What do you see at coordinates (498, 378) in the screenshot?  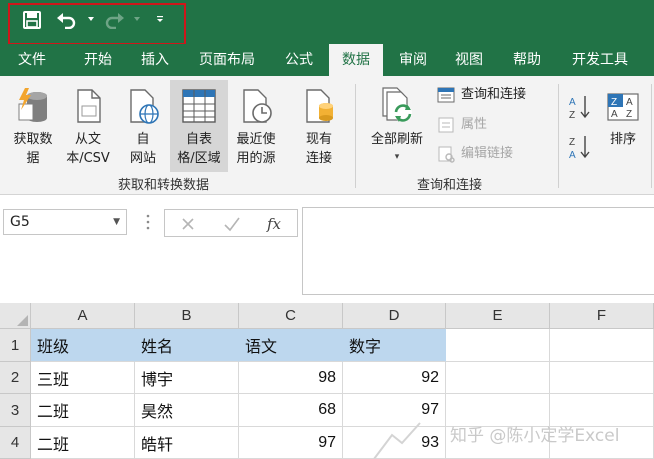 I see `cell-e2` at bounding box center [498, 378].